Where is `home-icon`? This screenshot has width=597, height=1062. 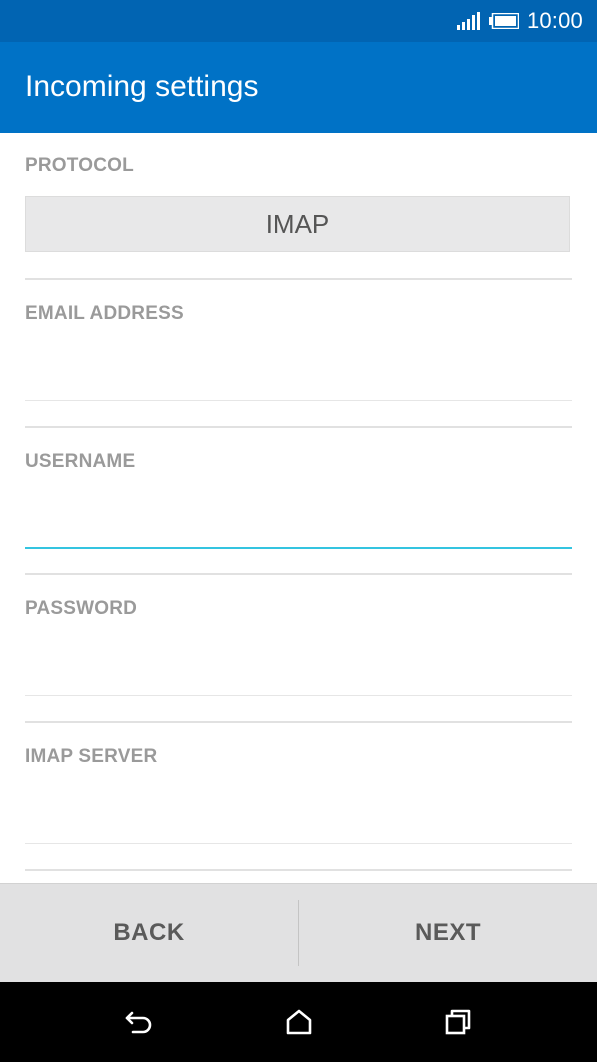 home-icon is located at coordinates (299, 1022).